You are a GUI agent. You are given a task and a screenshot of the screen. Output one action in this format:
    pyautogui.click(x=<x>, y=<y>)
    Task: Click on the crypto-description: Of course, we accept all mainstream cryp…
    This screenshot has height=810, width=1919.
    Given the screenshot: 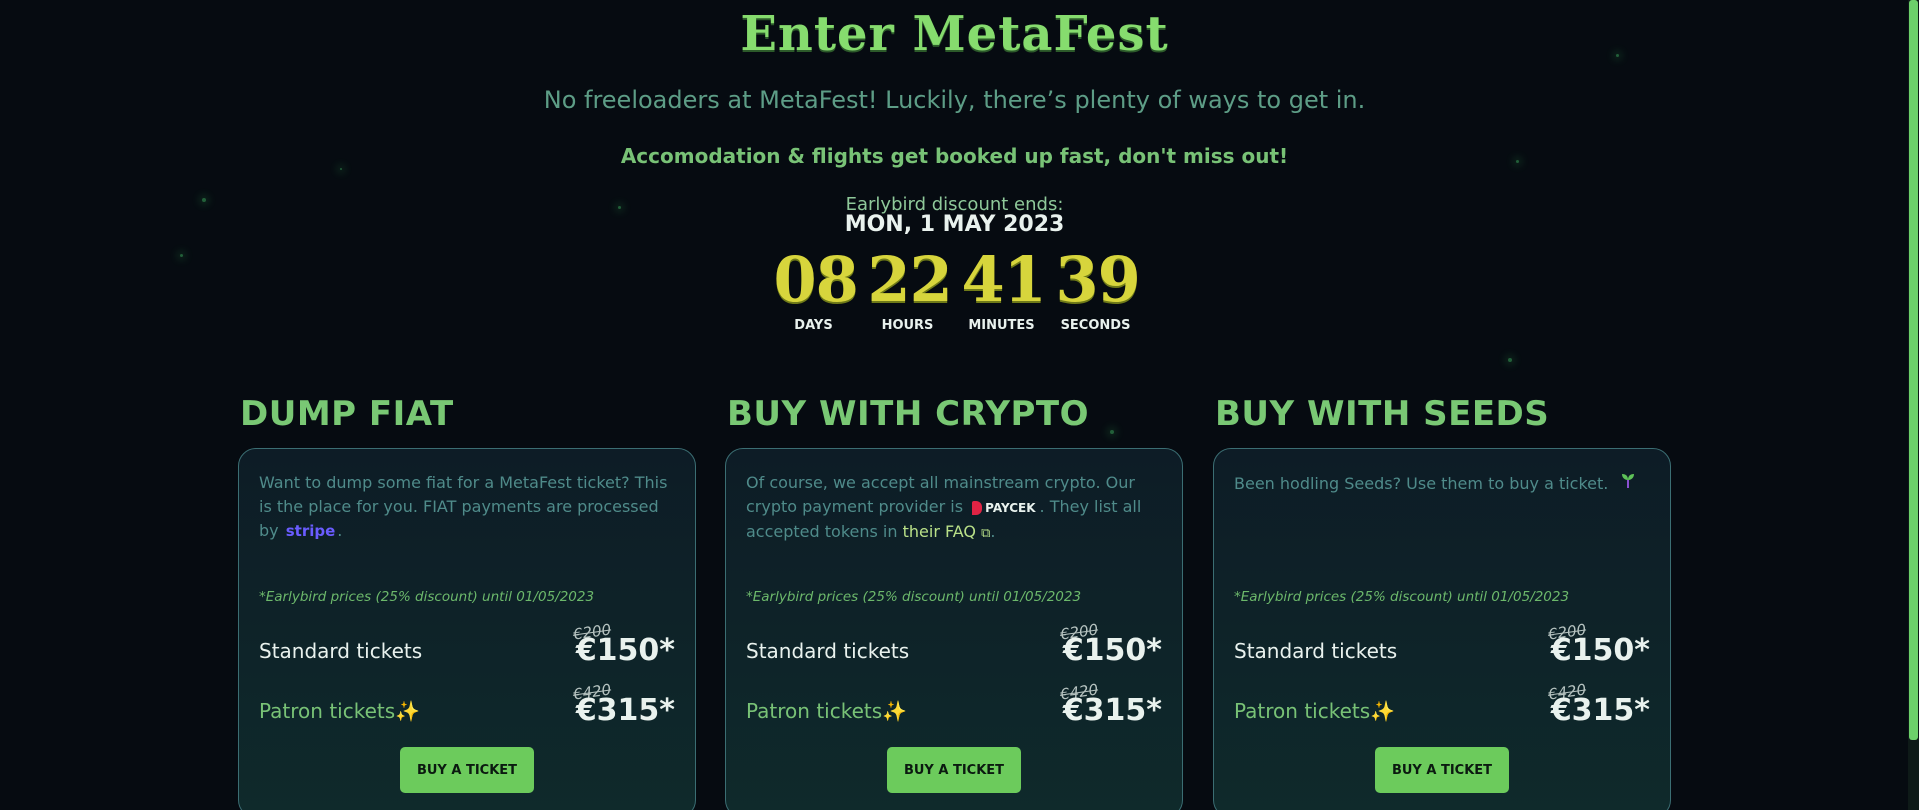 What is the action you would take?
    pyautogui.click(x=954, y=530)
    